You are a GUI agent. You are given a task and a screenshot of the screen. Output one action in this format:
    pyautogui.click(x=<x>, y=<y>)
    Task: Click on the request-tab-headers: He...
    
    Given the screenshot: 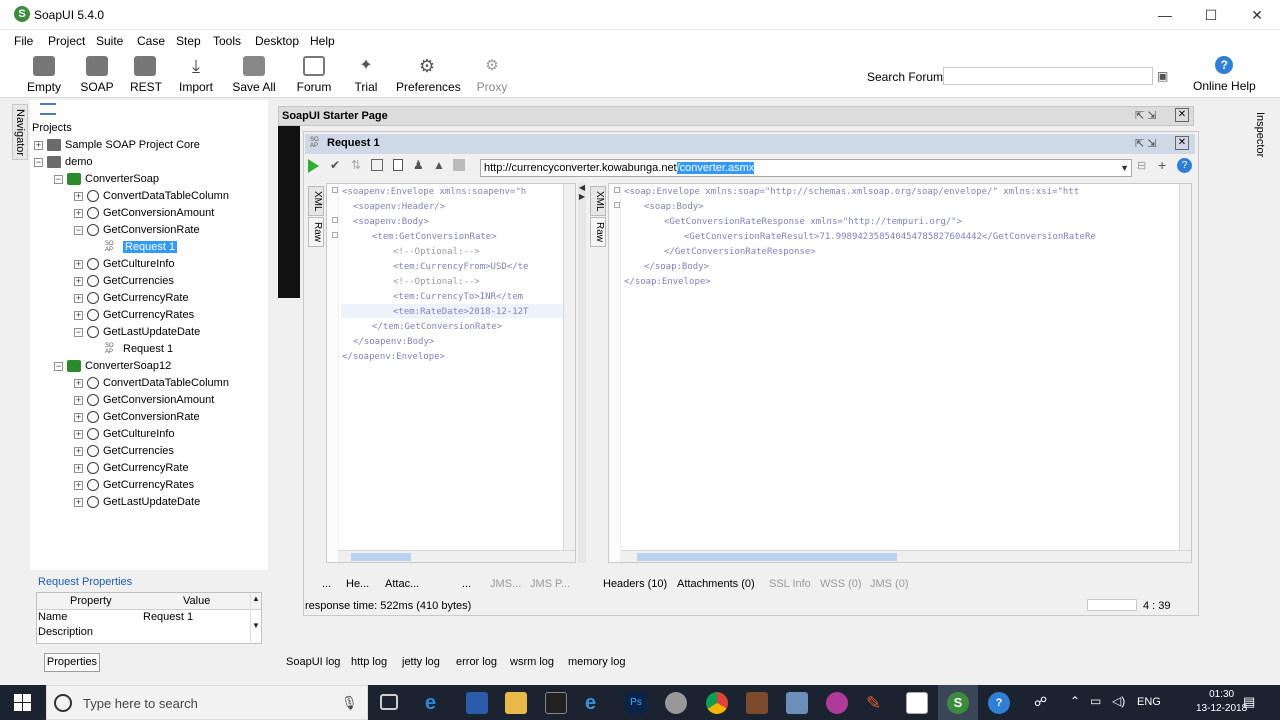 What is the action you would take?
    pyautogui.click(x=357, y=584)
    